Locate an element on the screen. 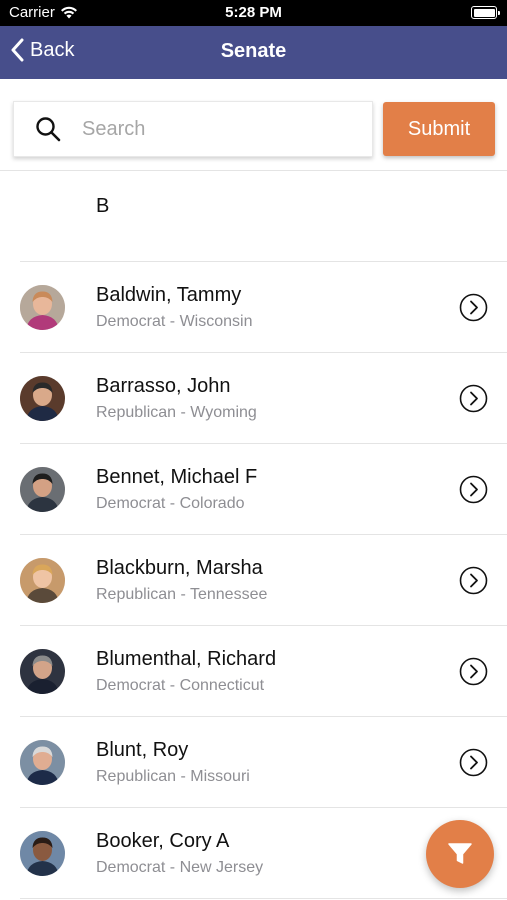  senator-party-state: Republican - Wyoming is located at coordinates (176, 412).